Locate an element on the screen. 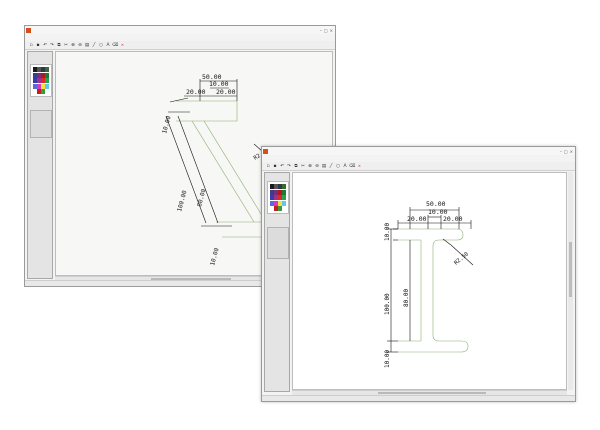 This screenshot has height=430, width=600. dim-radius: R2.50 is located at coordinates (461, 258).